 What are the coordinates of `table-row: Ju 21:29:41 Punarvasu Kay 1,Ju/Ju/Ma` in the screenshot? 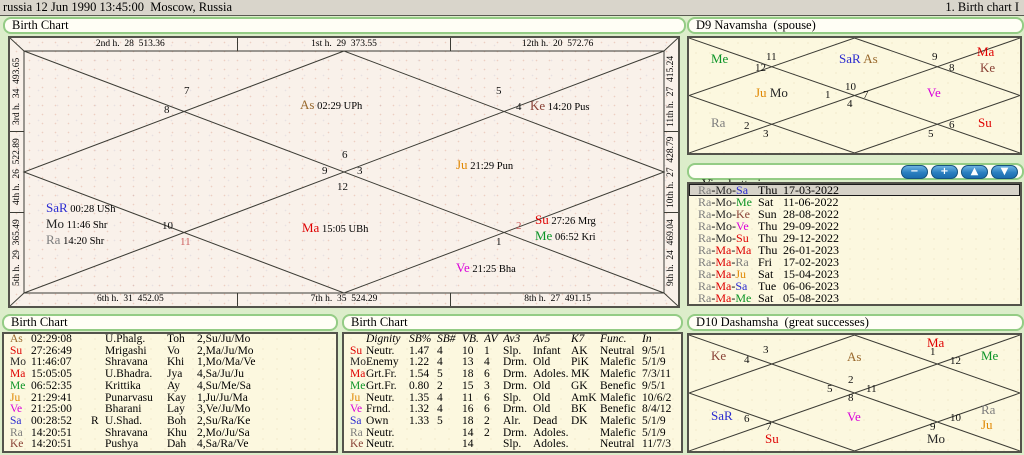 It's located at (170, 399).